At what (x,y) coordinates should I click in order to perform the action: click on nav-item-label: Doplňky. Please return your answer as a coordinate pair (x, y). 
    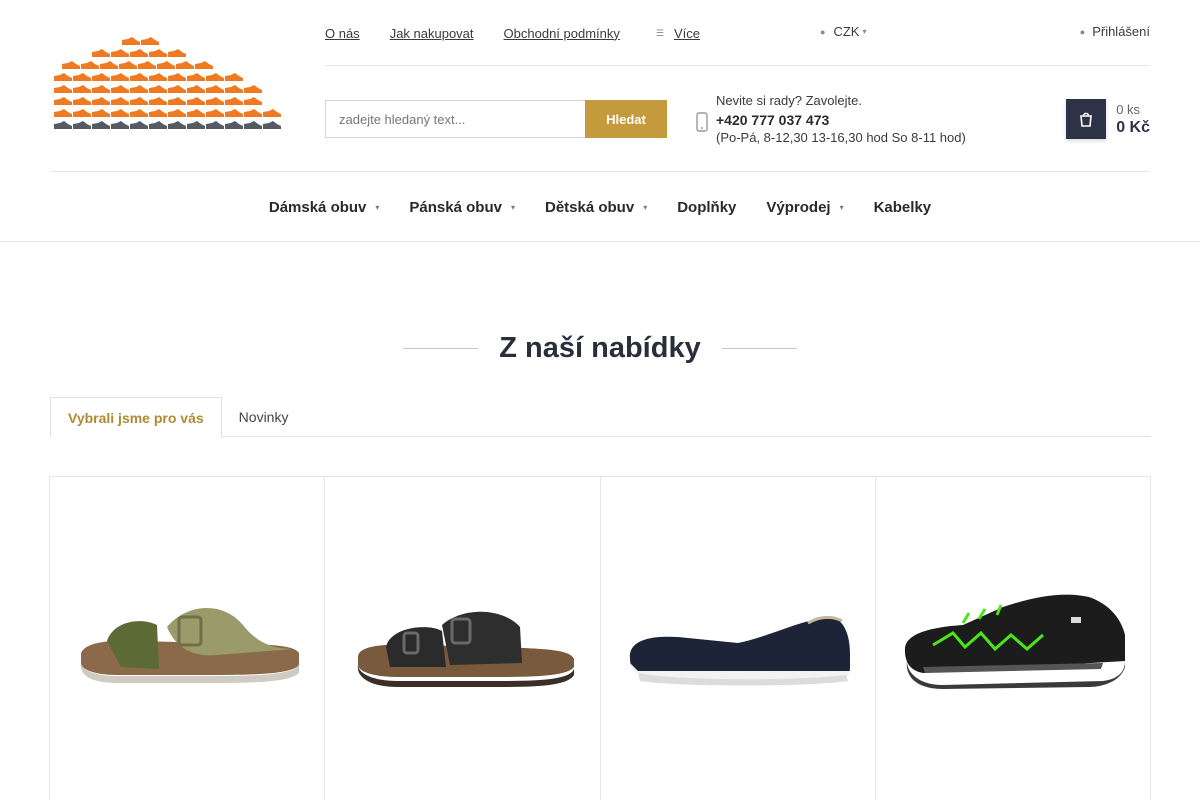
    Looking at the image, I should click on (707, 207).